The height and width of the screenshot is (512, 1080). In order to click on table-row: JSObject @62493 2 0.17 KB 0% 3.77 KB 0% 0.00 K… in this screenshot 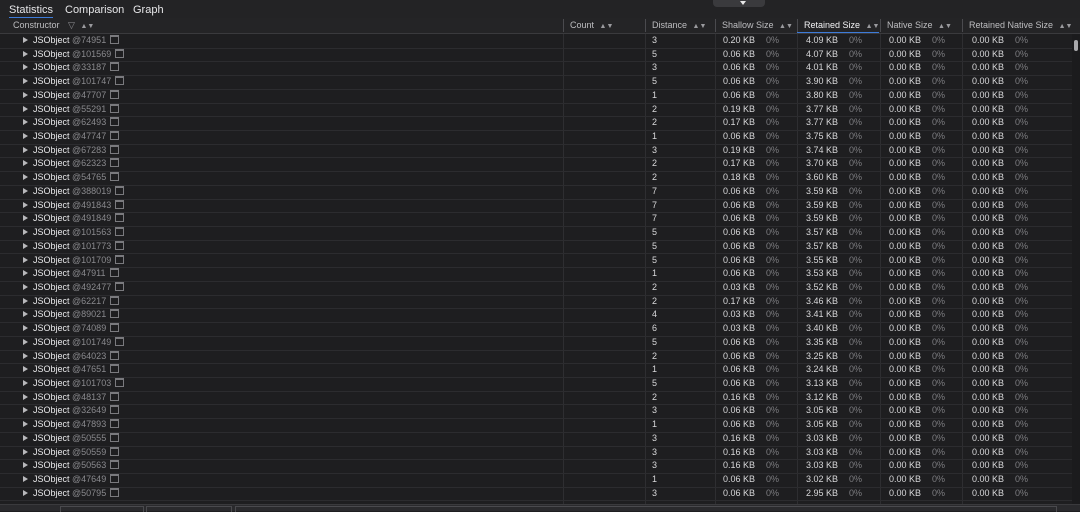, I will do `click(536, 123)`.